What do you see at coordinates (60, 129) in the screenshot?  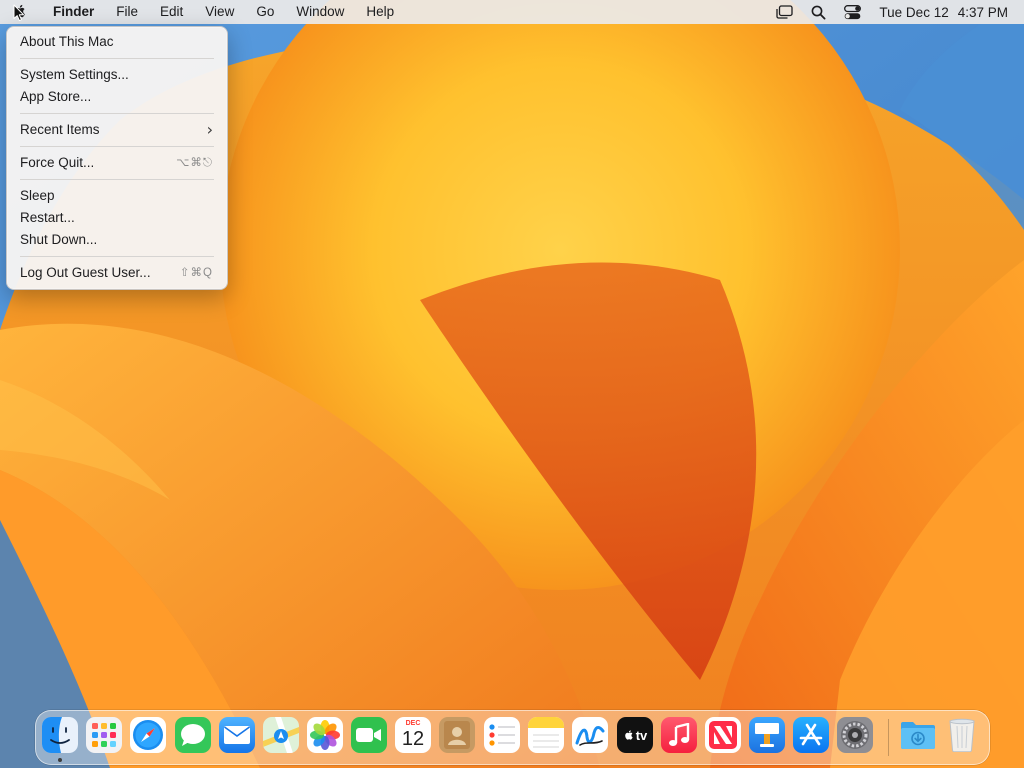 I see `menu-item-label: Recent Items` at bounding box center [60, 129].